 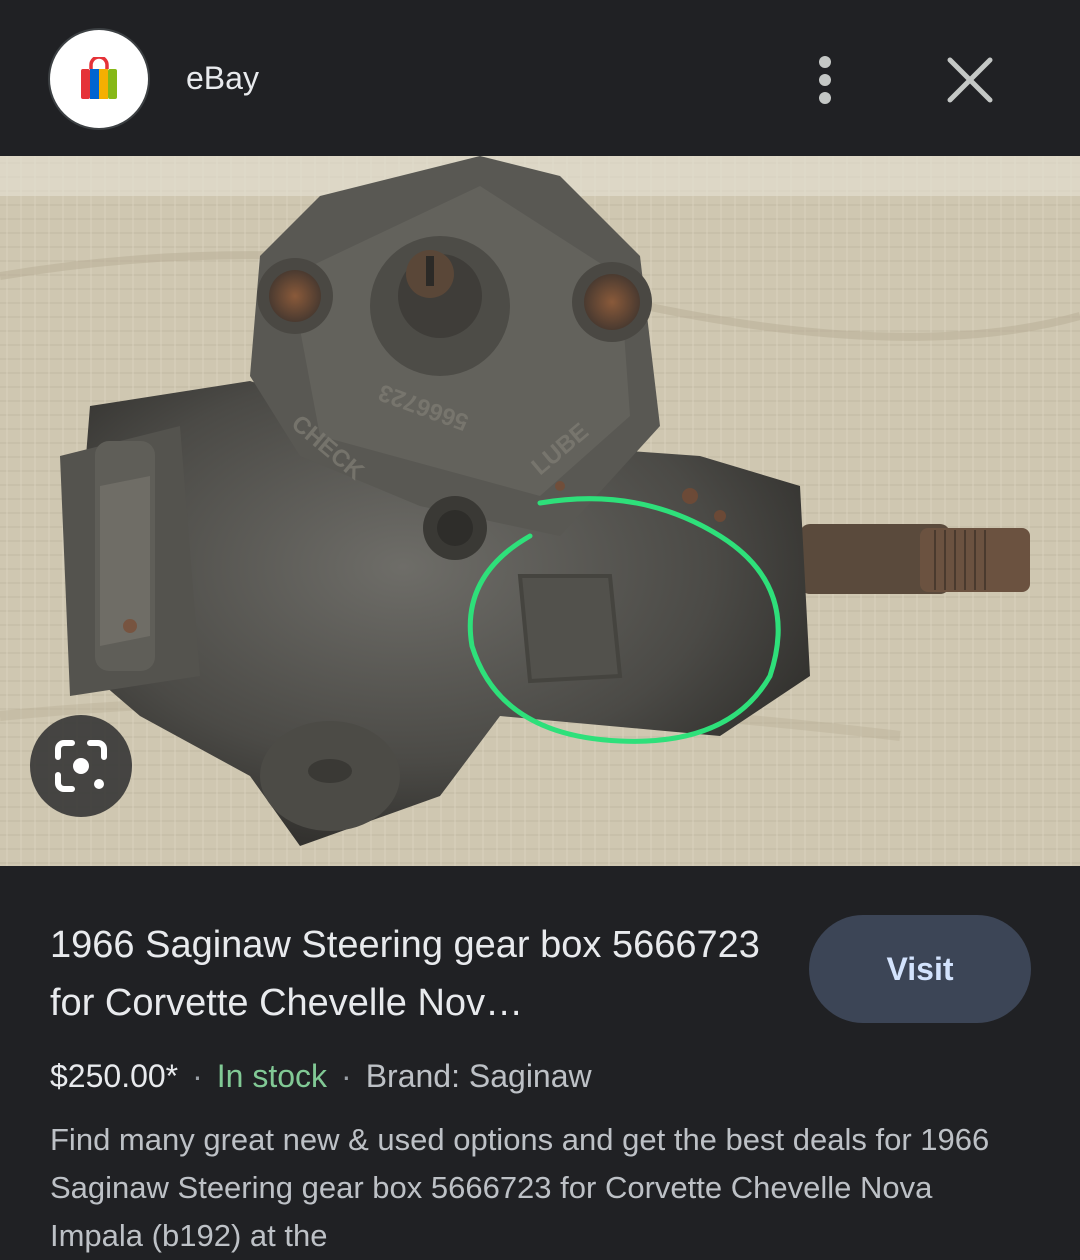 I want to click on close-icon, so click(x=970, y=80).